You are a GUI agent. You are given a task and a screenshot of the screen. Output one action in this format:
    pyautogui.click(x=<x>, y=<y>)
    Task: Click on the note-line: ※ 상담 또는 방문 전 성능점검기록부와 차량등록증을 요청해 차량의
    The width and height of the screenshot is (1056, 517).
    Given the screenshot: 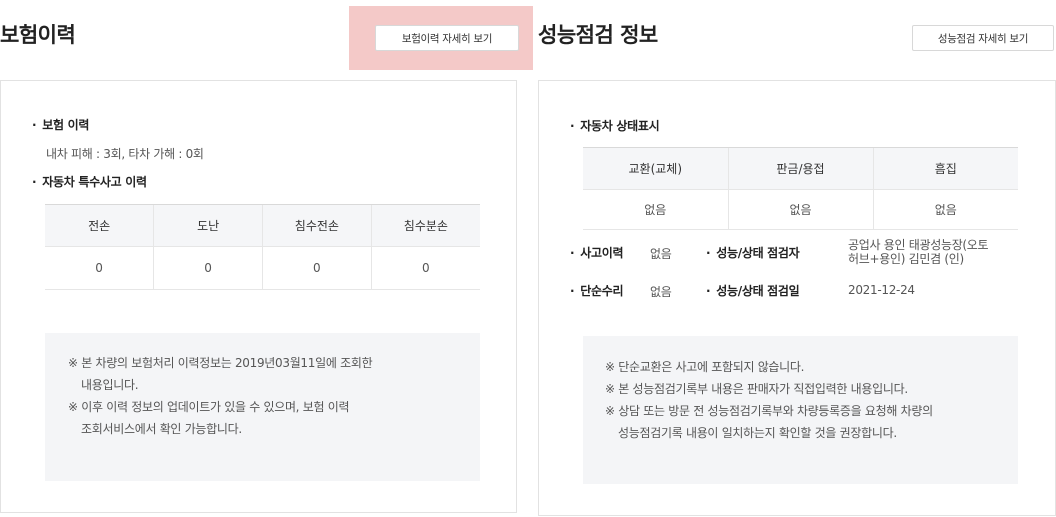 What is the action you would take?
    pyautogui.click(x=769, y=411)
    